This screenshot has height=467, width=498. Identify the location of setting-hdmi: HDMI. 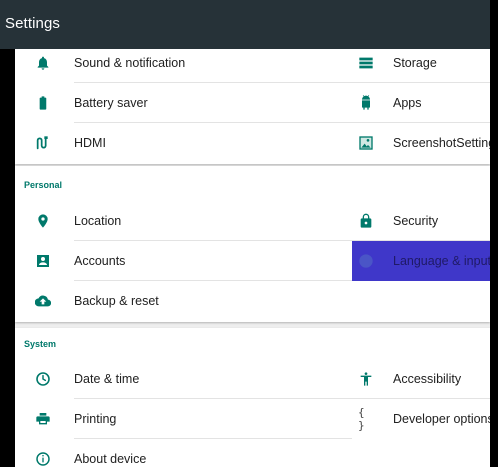
(183, 143).